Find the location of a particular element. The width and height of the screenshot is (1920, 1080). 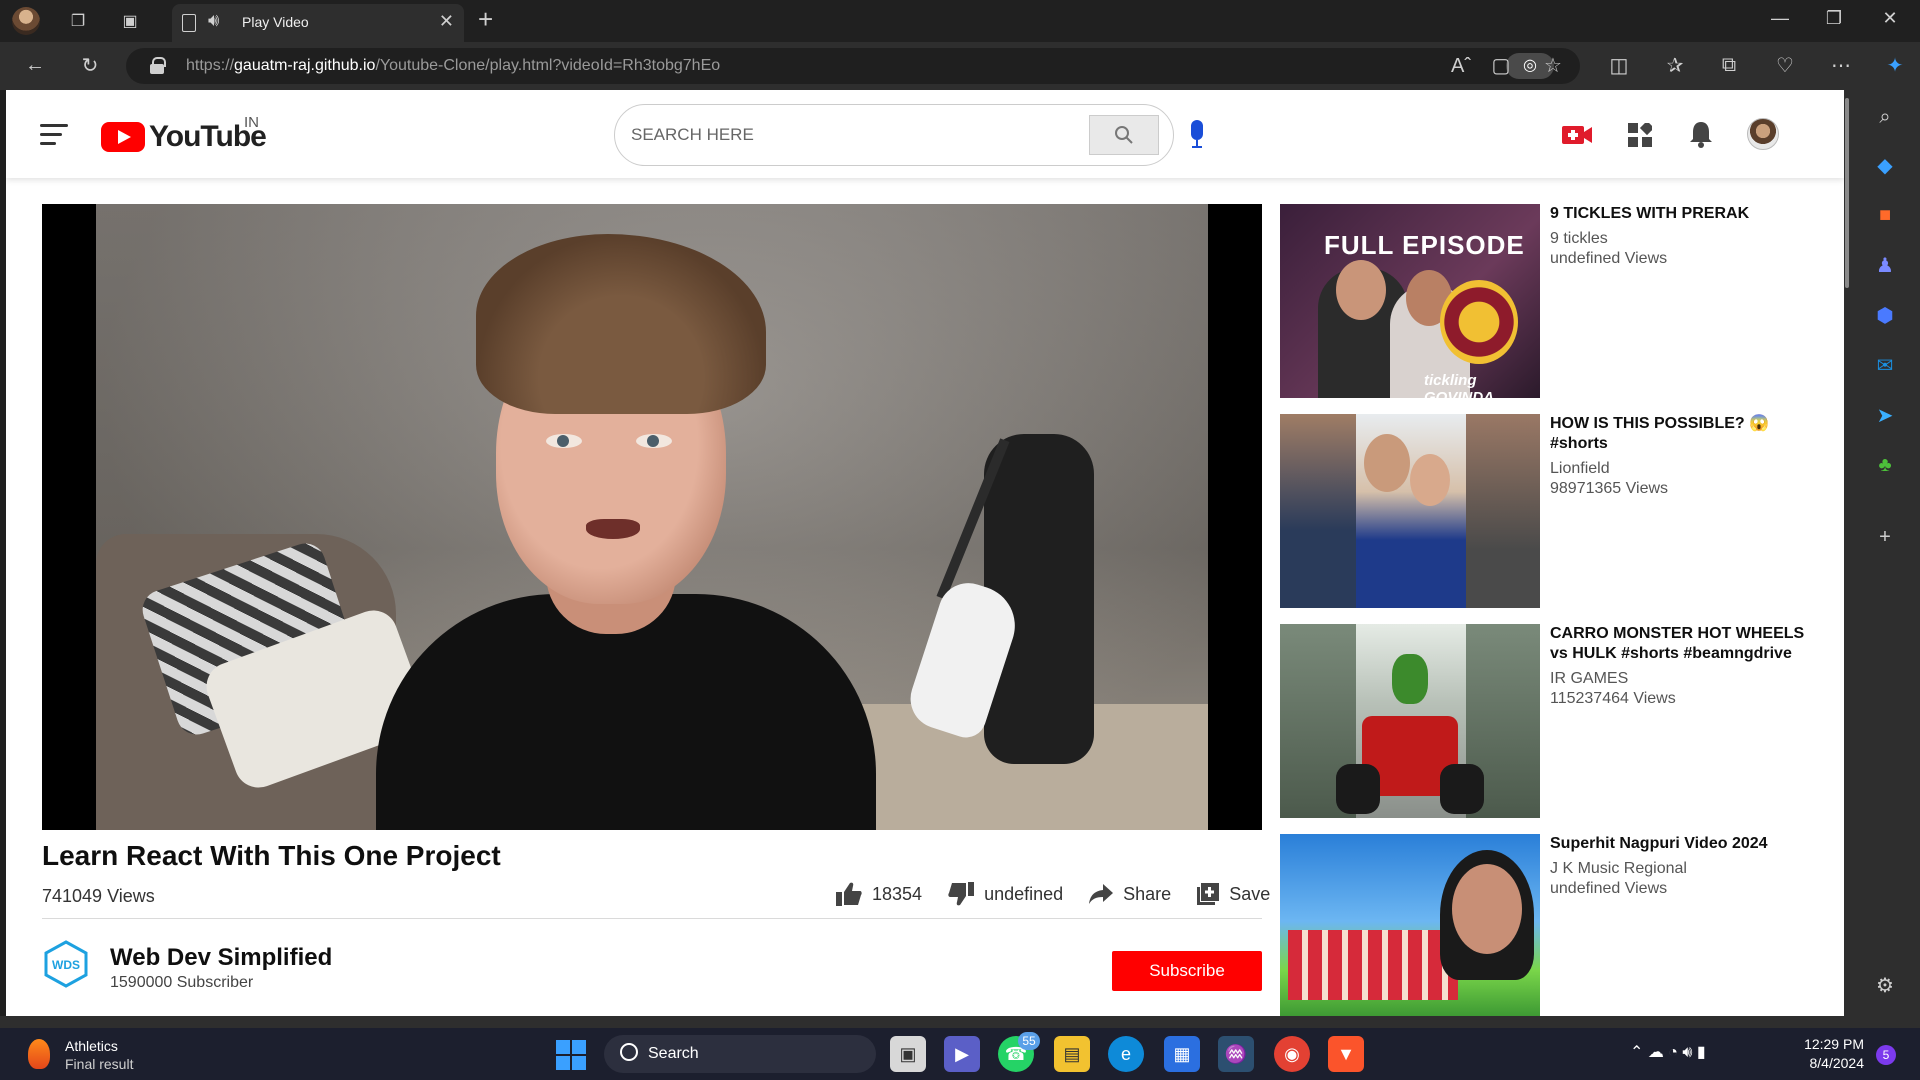

window-bottom-edge is located at coordinates (960, 1022).